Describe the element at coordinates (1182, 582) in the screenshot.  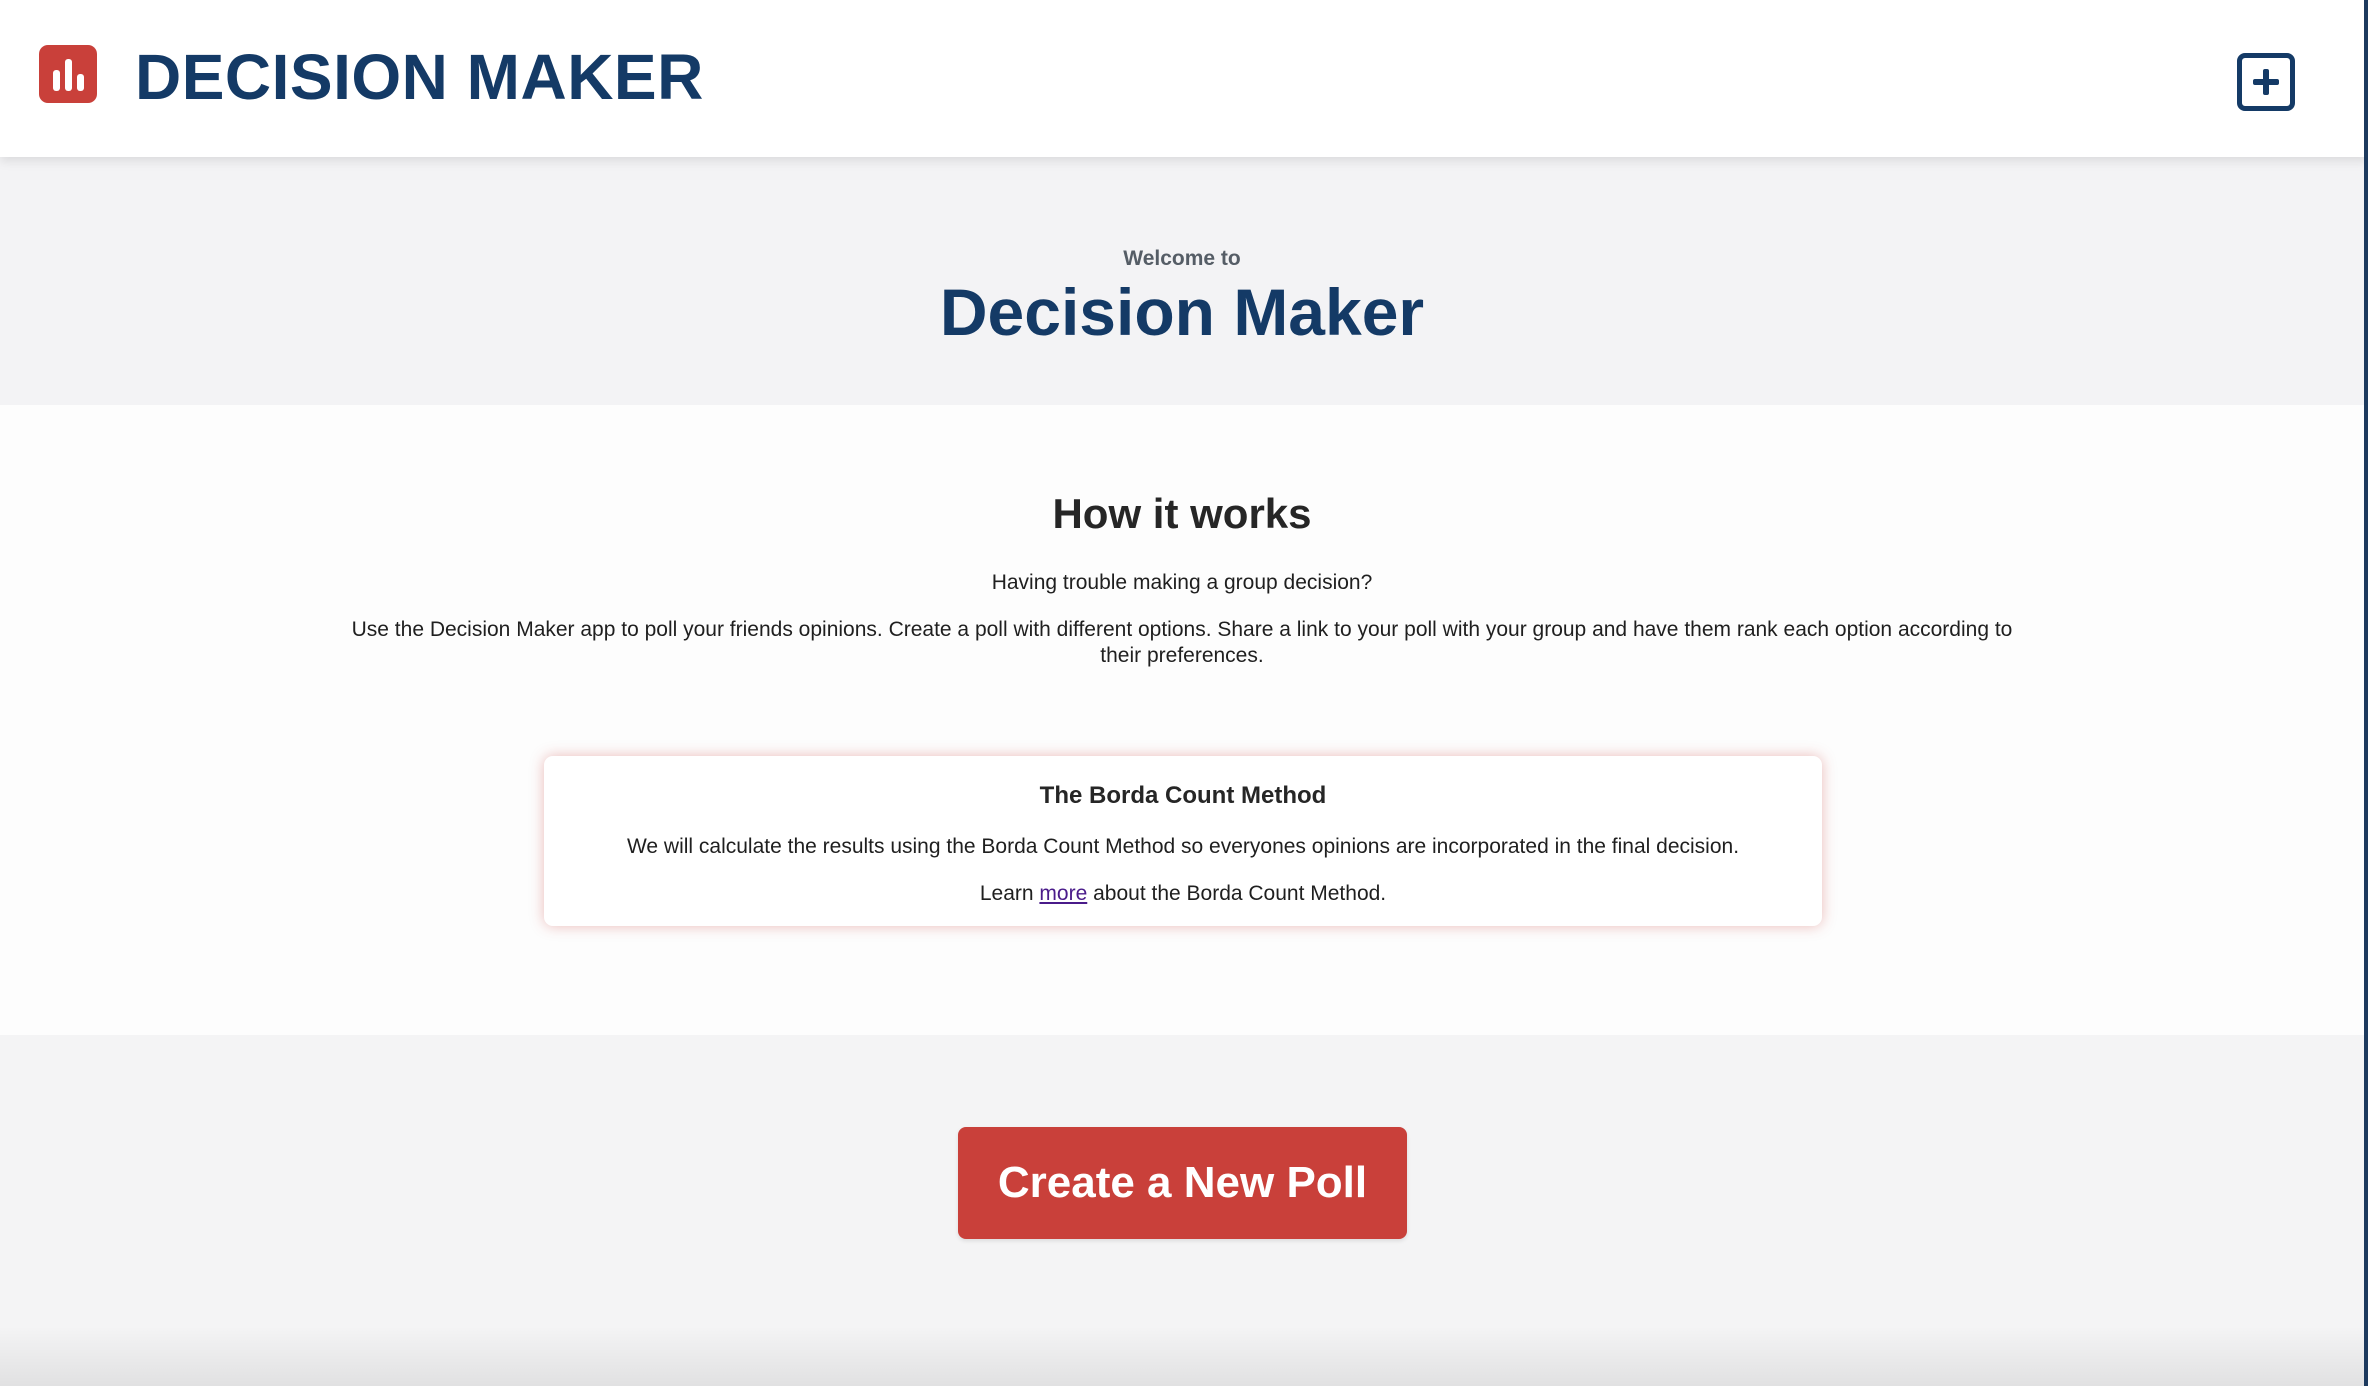
I see `how-it-works-question: Having trouble making a group decision?` at that location.